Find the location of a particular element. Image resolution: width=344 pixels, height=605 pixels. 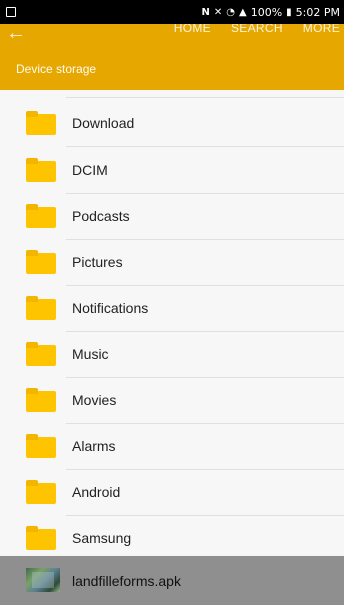

battery-icon: ▮ is located at coordinates (289, 12).